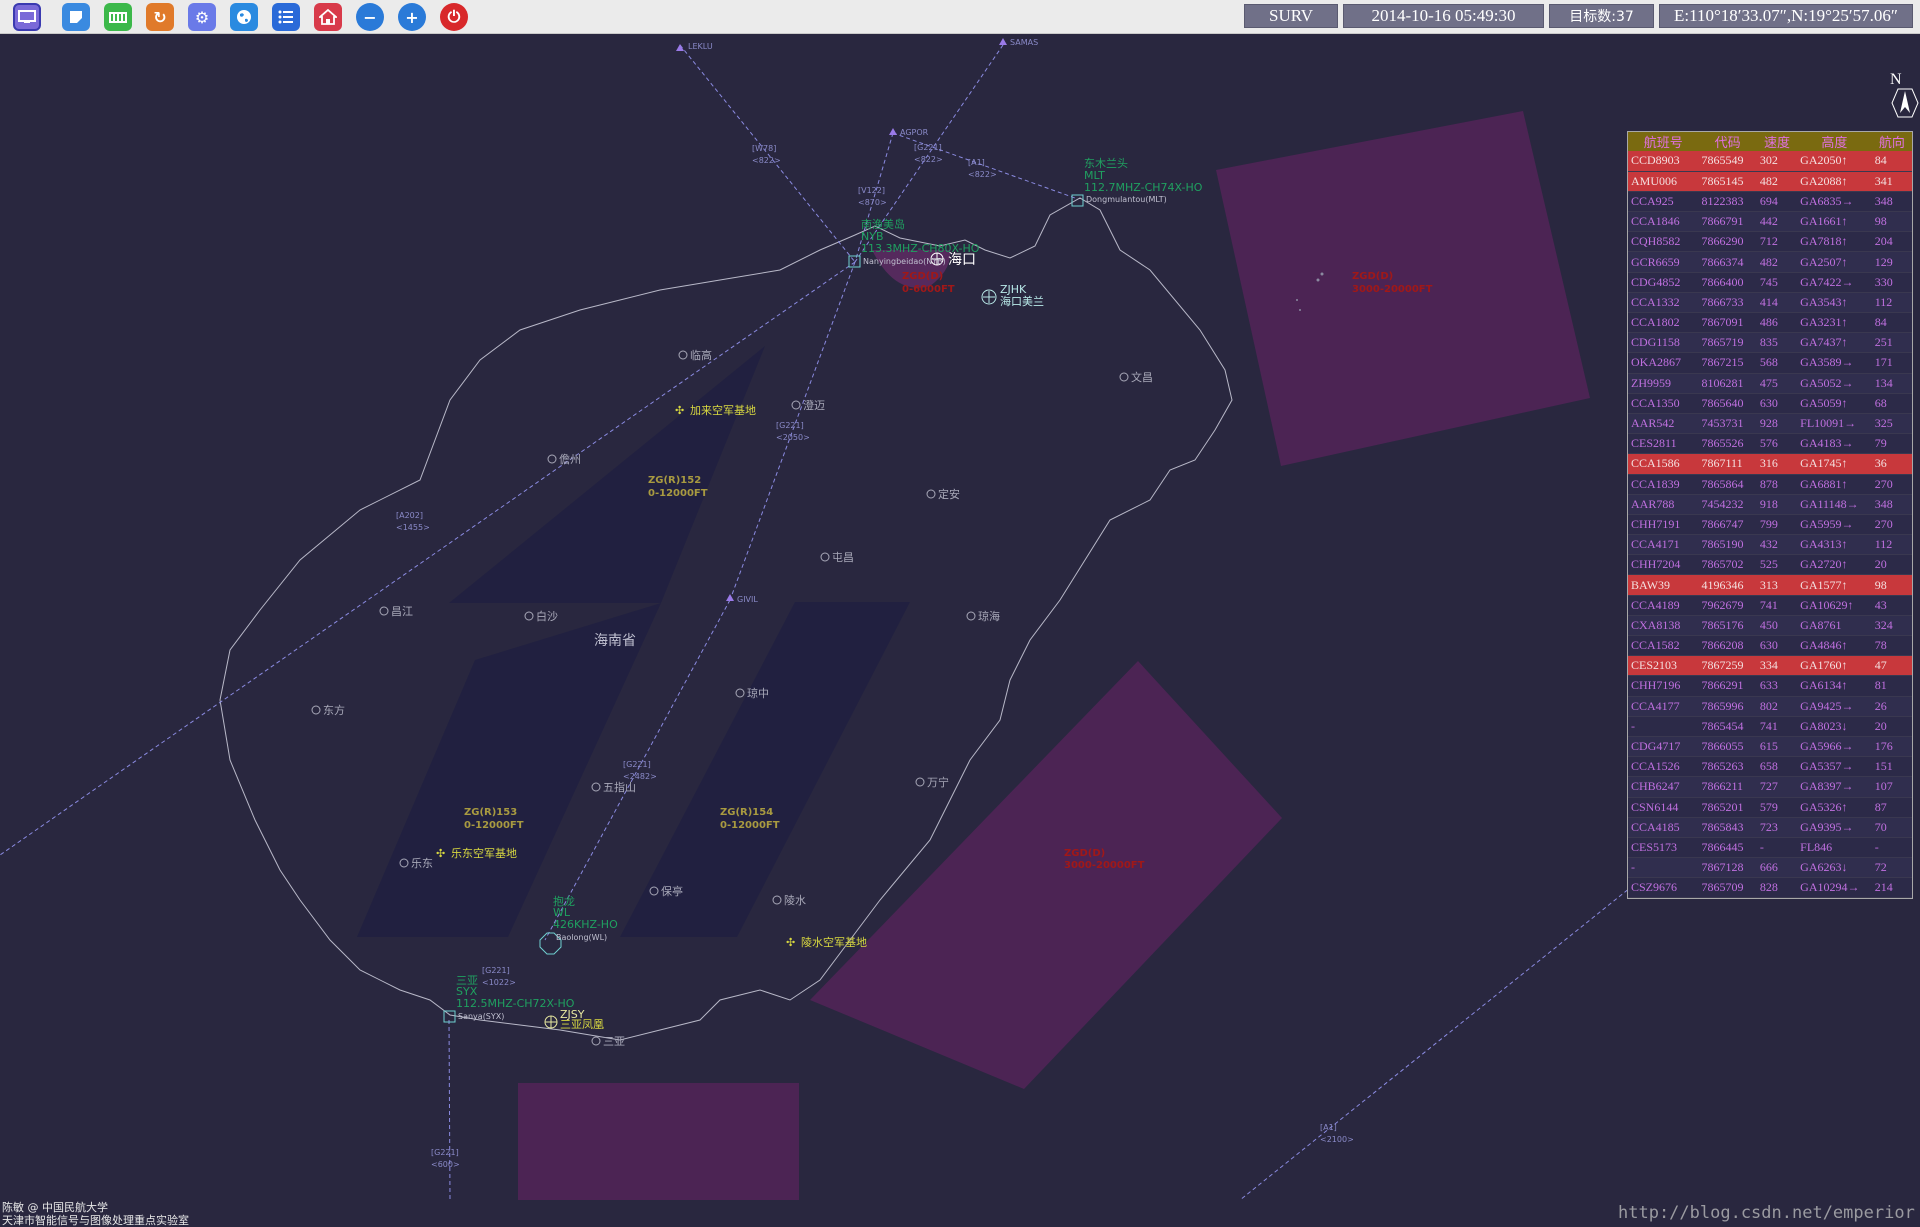 Image resolution: width=1920 pixels, height=1227 pixels. What do you see at coordinates (1891, 868) in the screenshot?
I see `row-heading: 72` at bounding box center [1891, 868].